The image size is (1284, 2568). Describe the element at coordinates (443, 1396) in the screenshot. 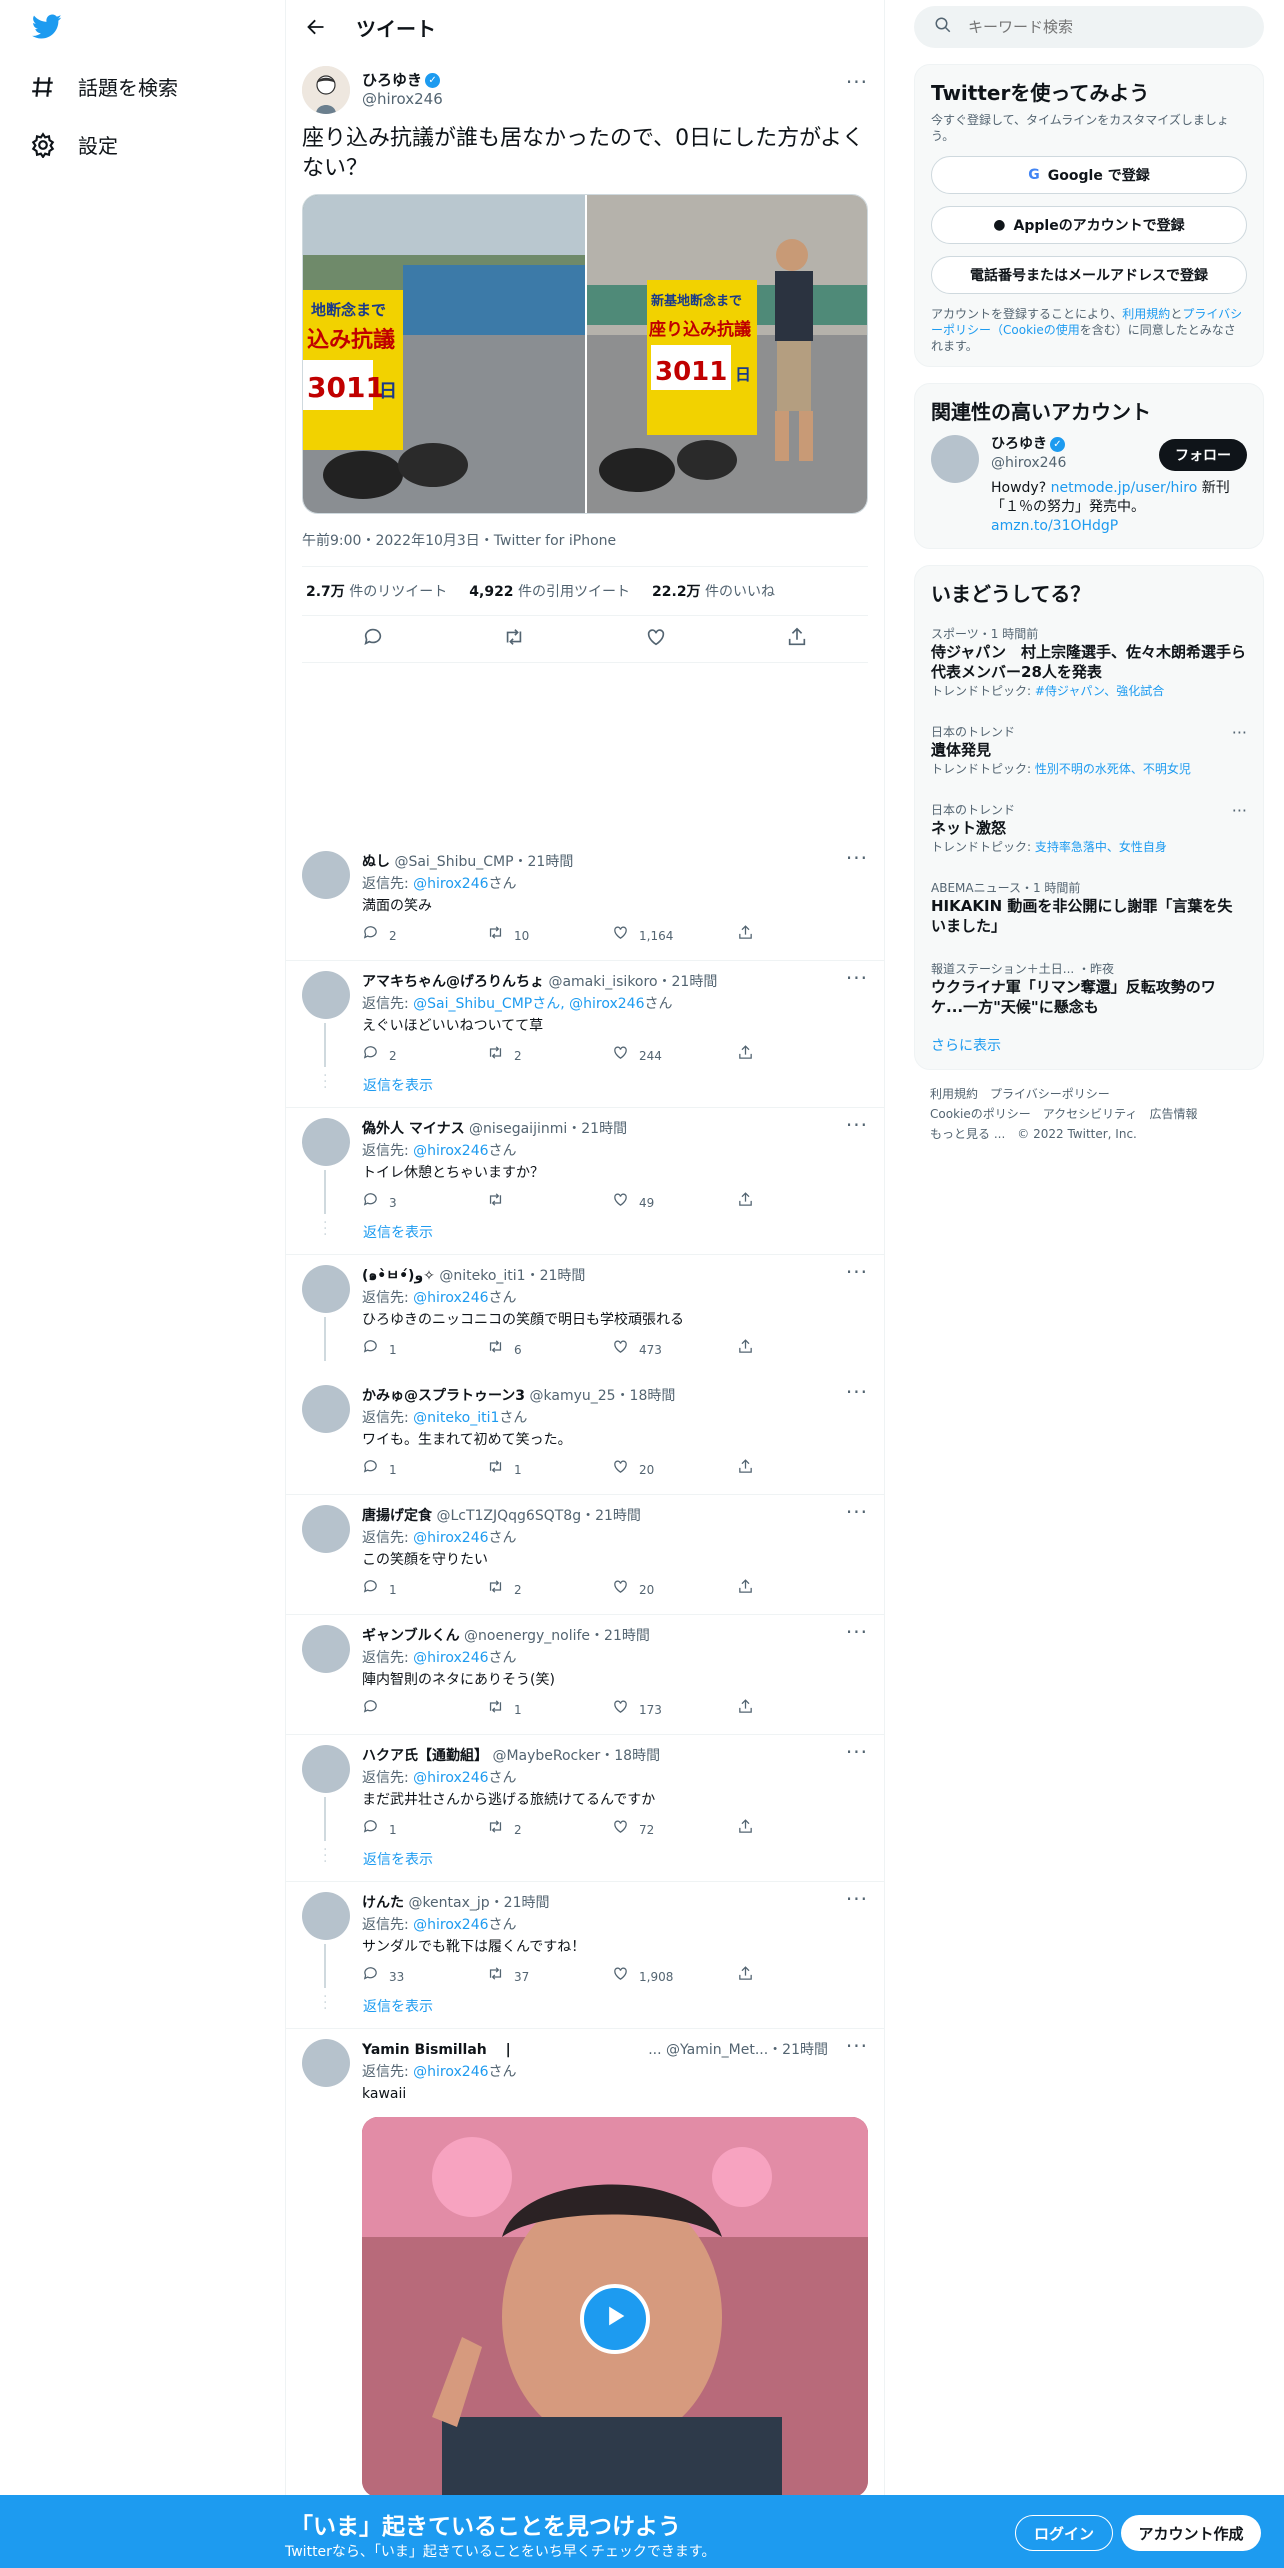

I see `reply-author-name: かみゅ@スプラトゥーン3` at that location.